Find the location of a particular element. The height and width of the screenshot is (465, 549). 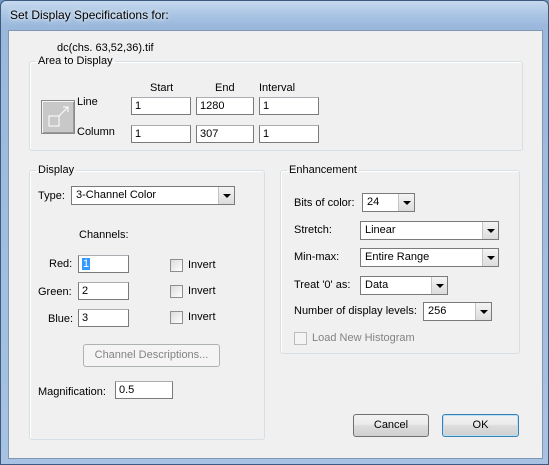

red-channel-value: 1 is located at coordinates (86, 264).